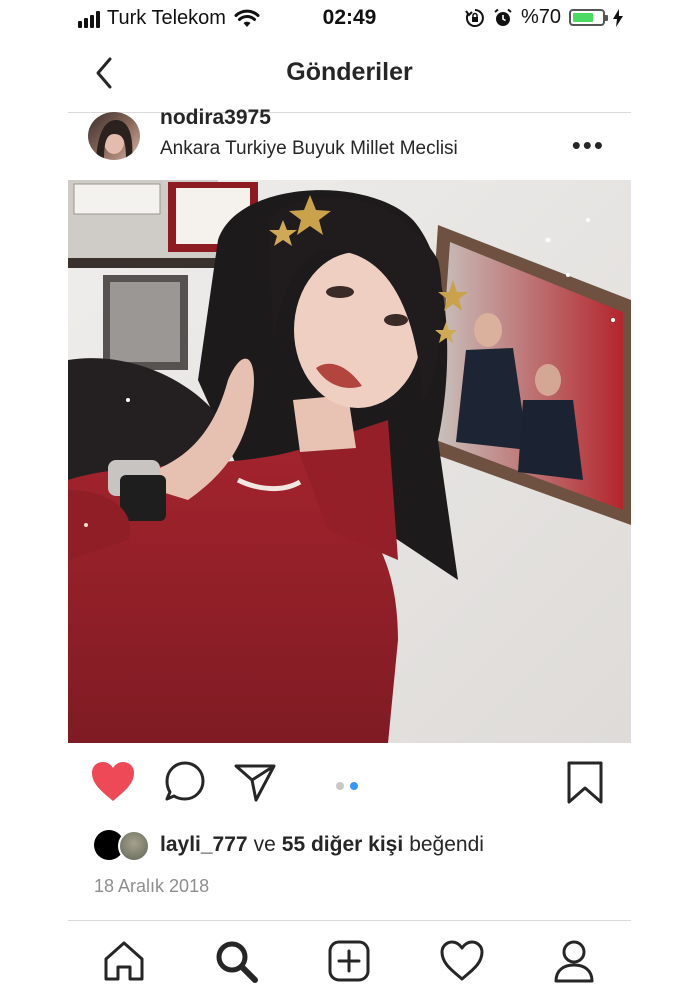 The image size is (700, 1000). What do you see at coordinates (204, 845) in the screenshot?
I see `liker-username: layli_777` at bounding box center [204, 845].